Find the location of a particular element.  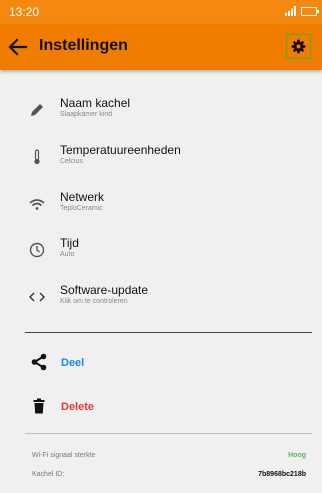

arrow-left-icon is located at coordinates (18, 47).